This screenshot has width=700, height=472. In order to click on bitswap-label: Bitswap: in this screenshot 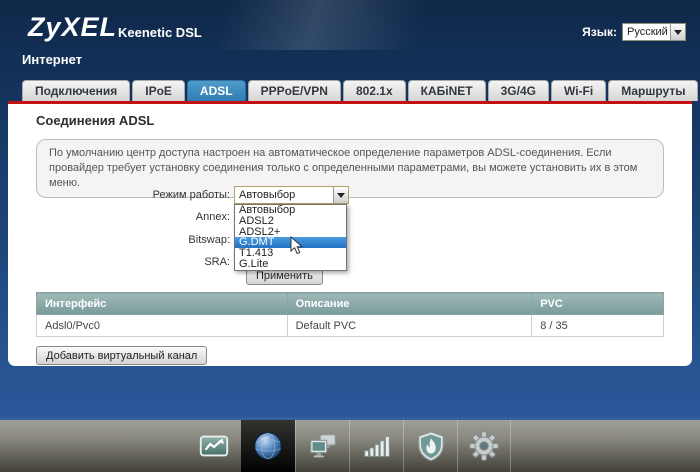, I will do `click(209, 240)`.